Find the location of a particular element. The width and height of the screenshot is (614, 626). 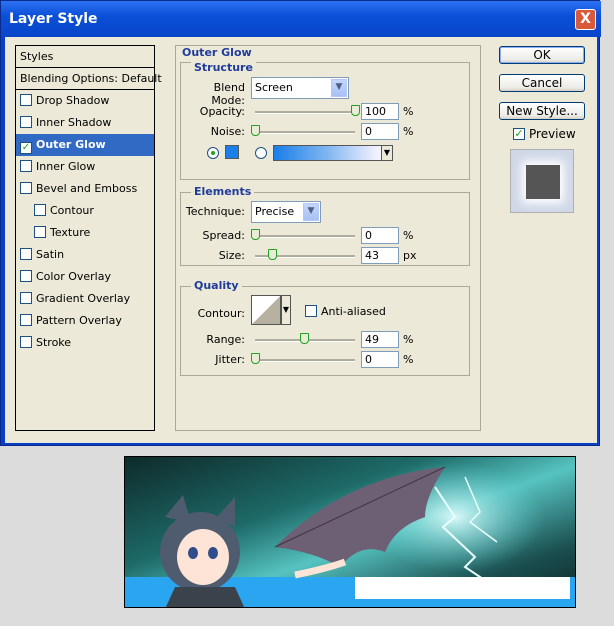

anti-aliased-checkbox is located at coordinates (311, 311).